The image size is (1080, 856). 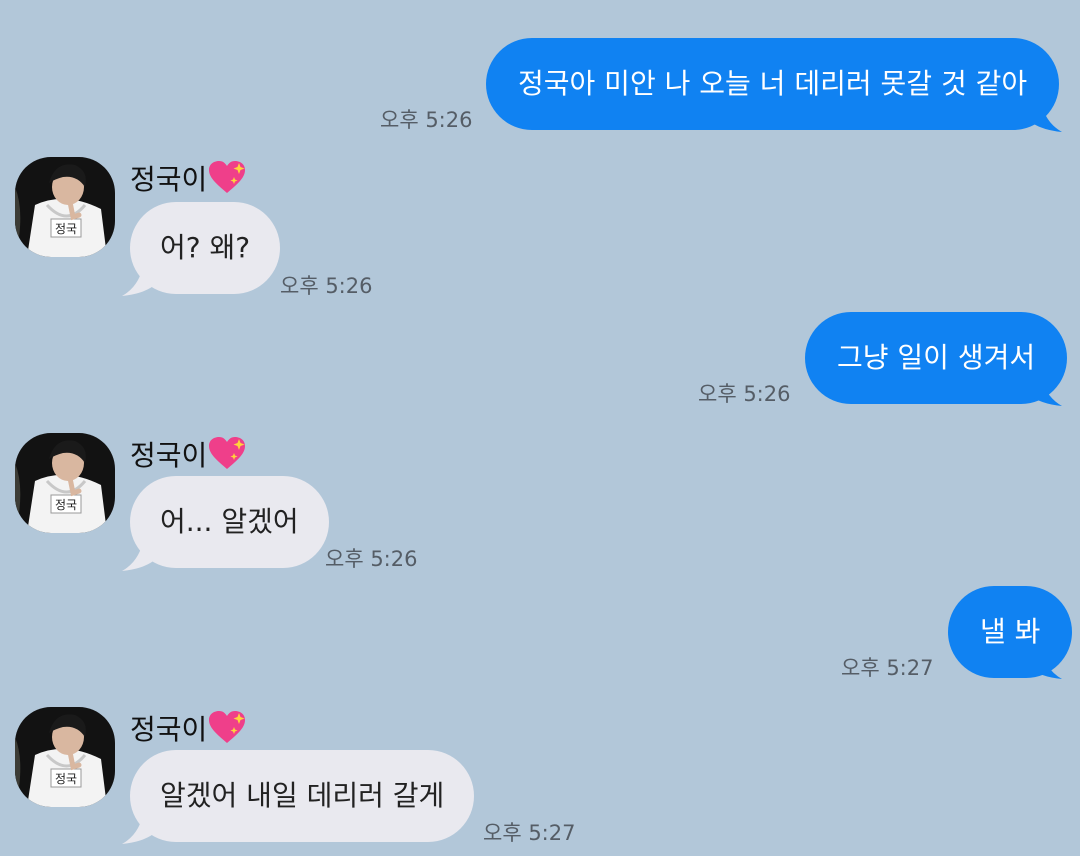 I want to click on message-bubble-incoming: 어? 왜?, so click(x=205, y=248).